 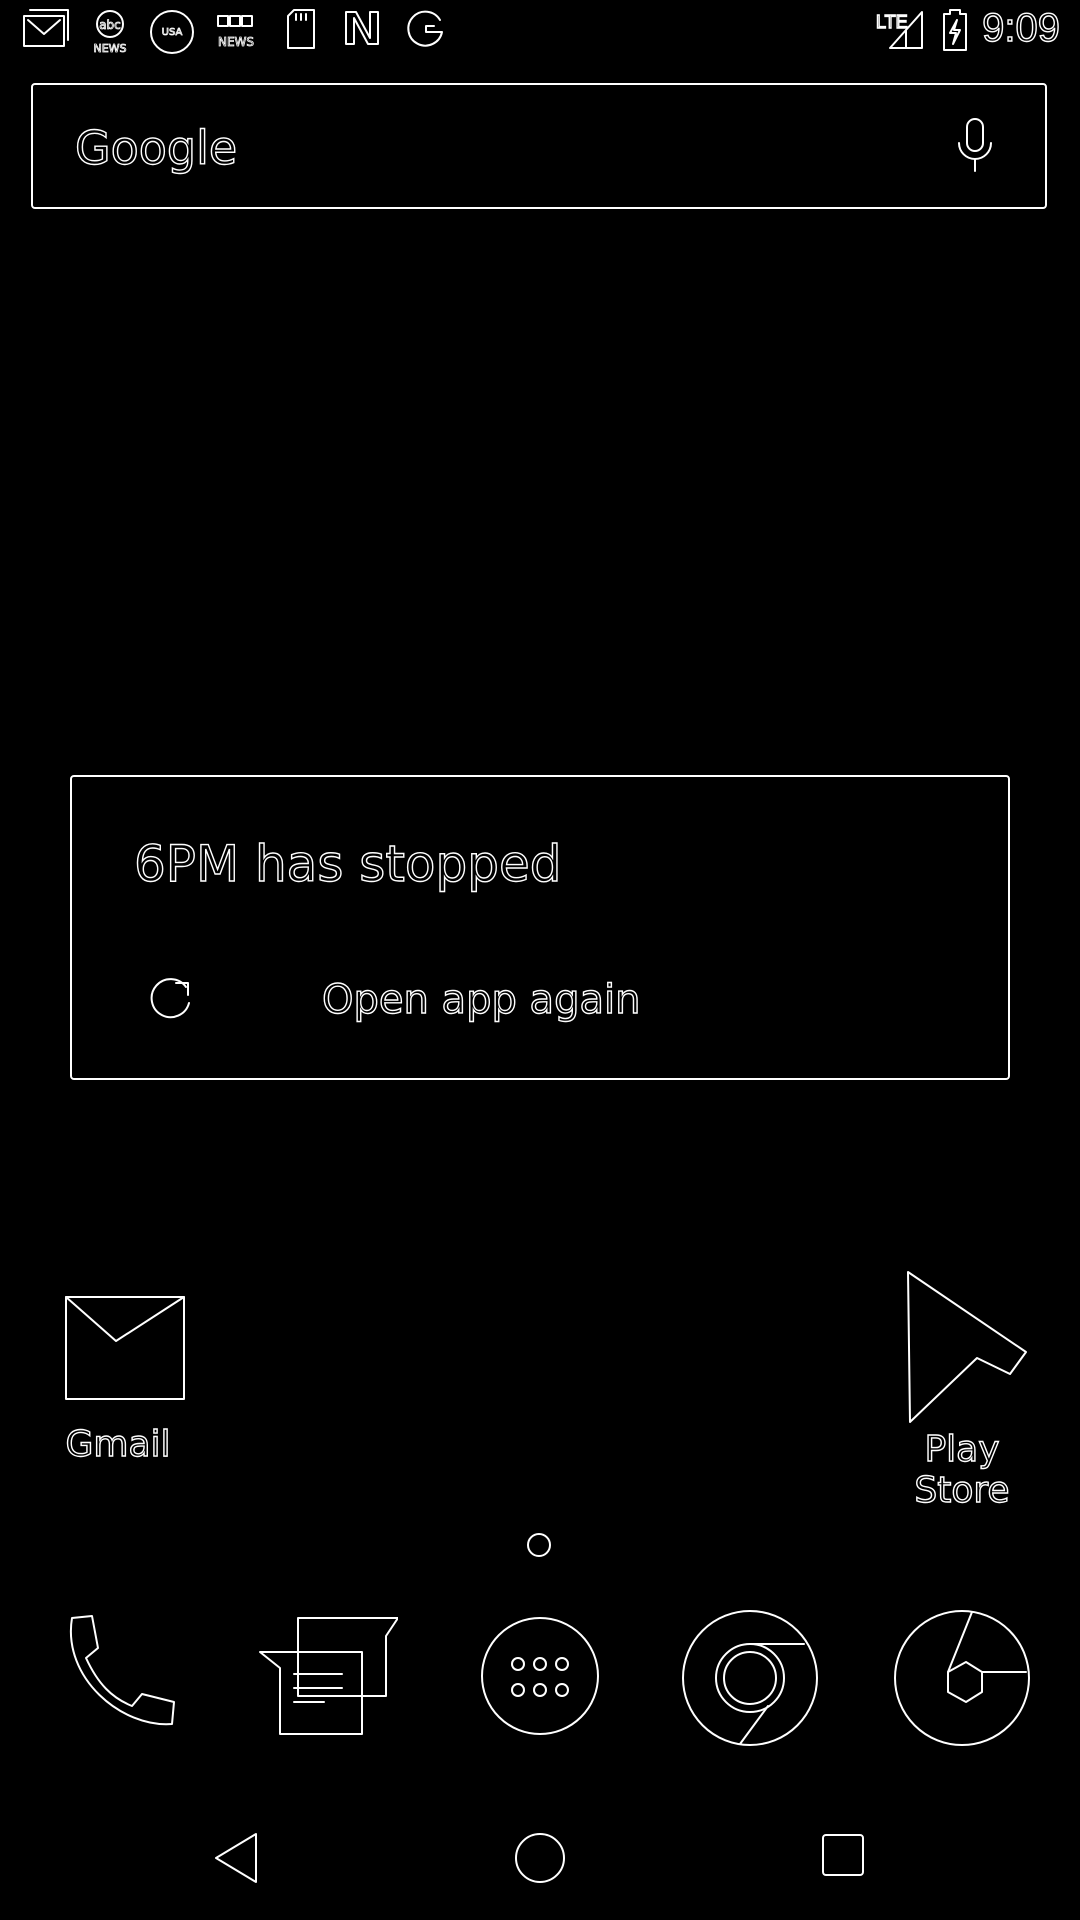 I want to click on messages-app, so click(x=328, y=1675).